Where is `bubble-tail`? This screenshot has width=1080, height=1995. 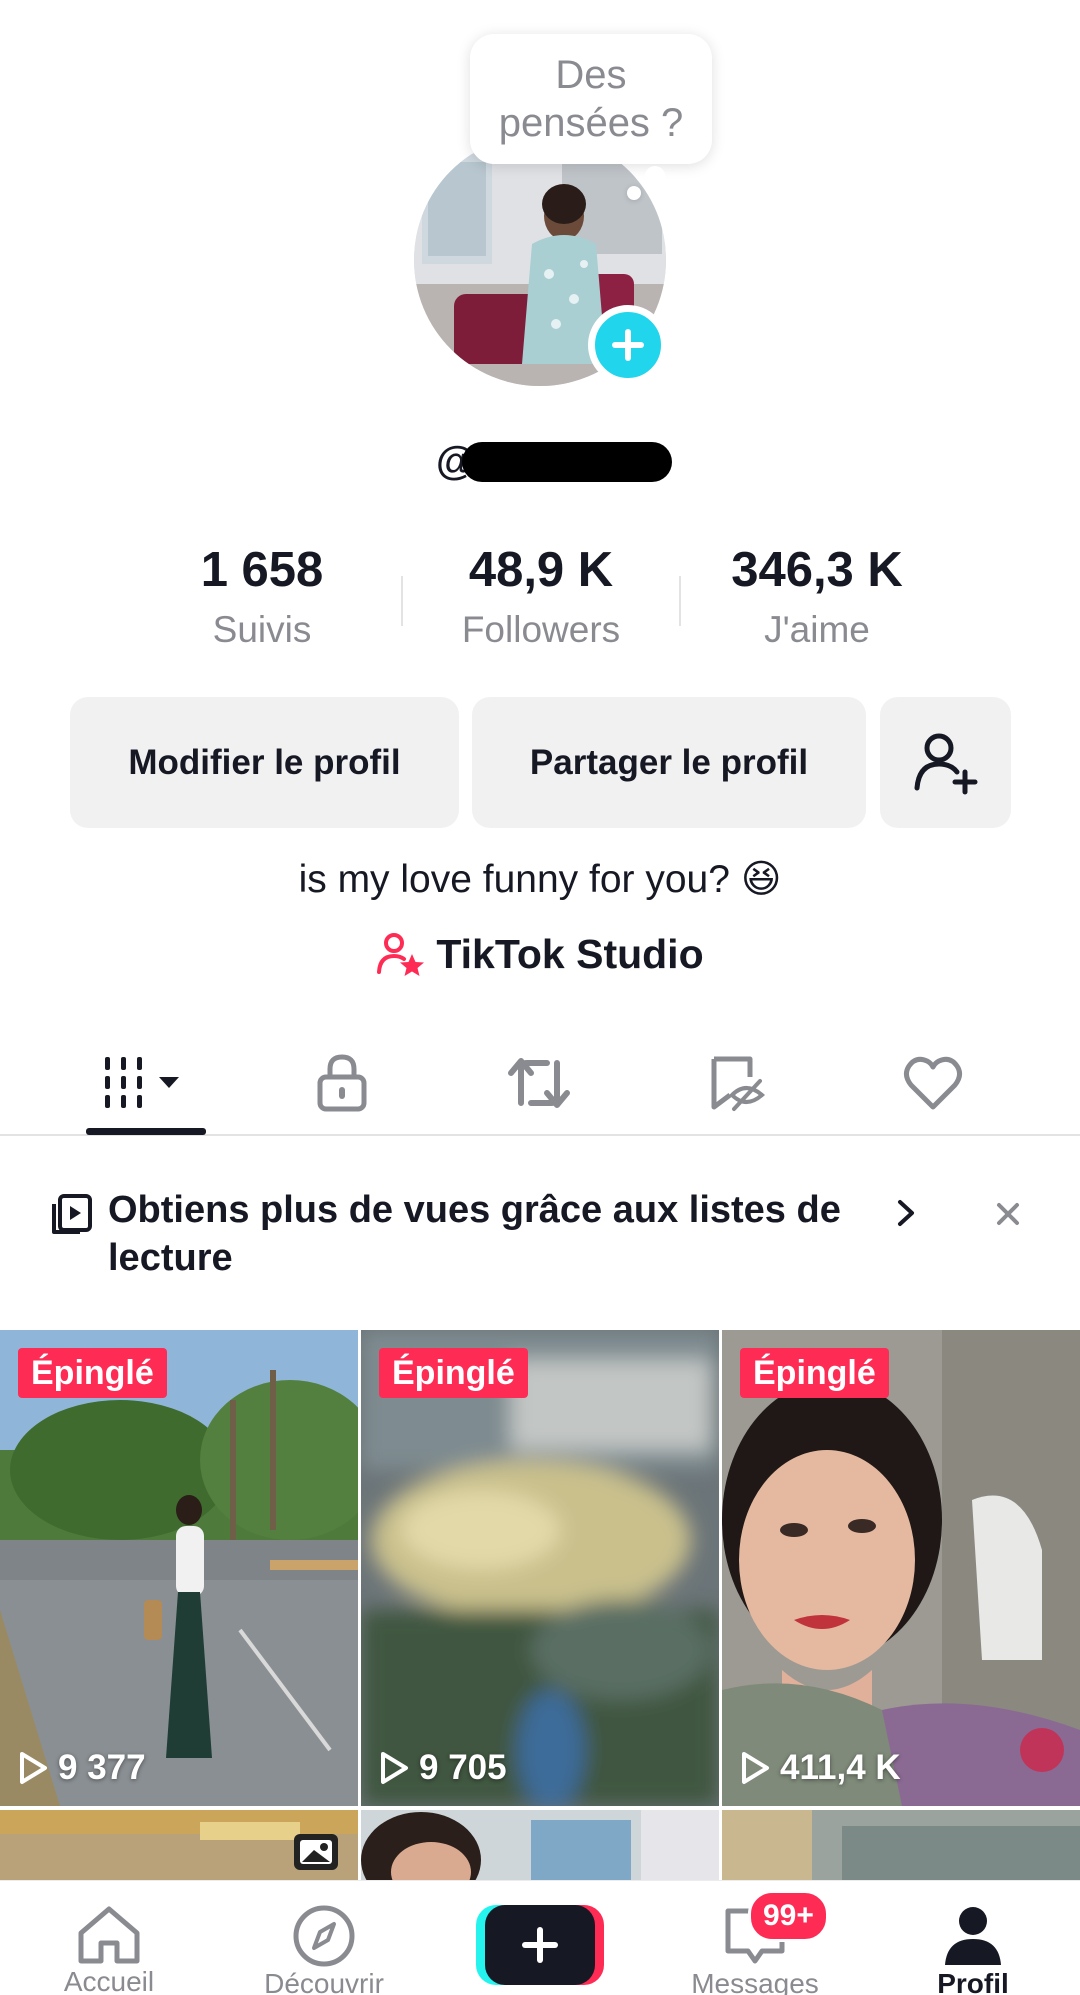
bubble-tail is located at coordinates (655, 176).